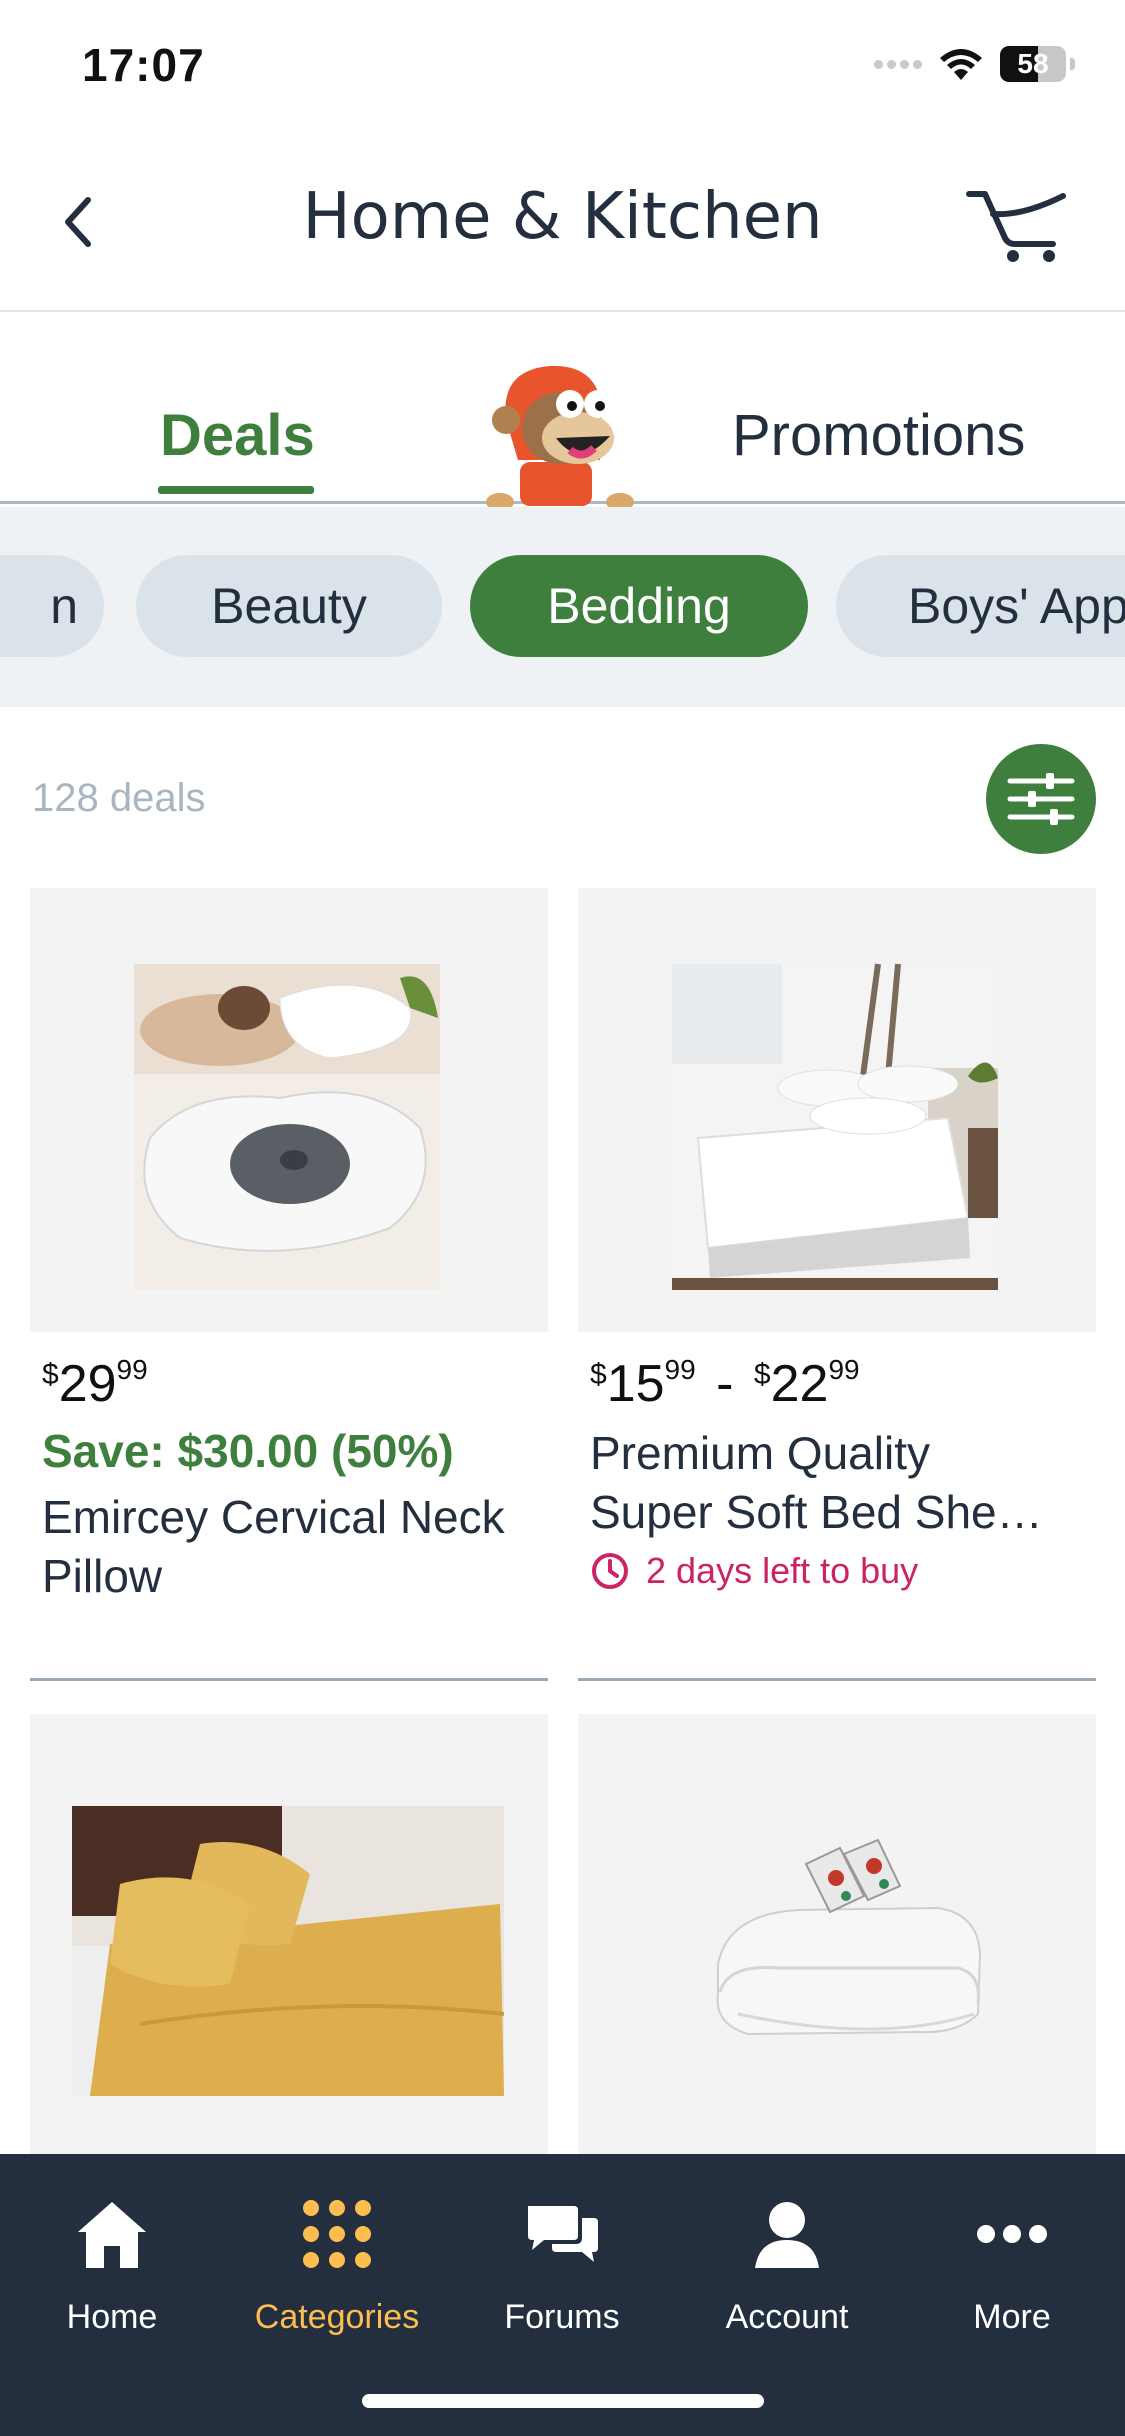 The height and width of the screenshot is (2436, 1125). I want to click on mustard-sheets-image, so click(288, 1951).